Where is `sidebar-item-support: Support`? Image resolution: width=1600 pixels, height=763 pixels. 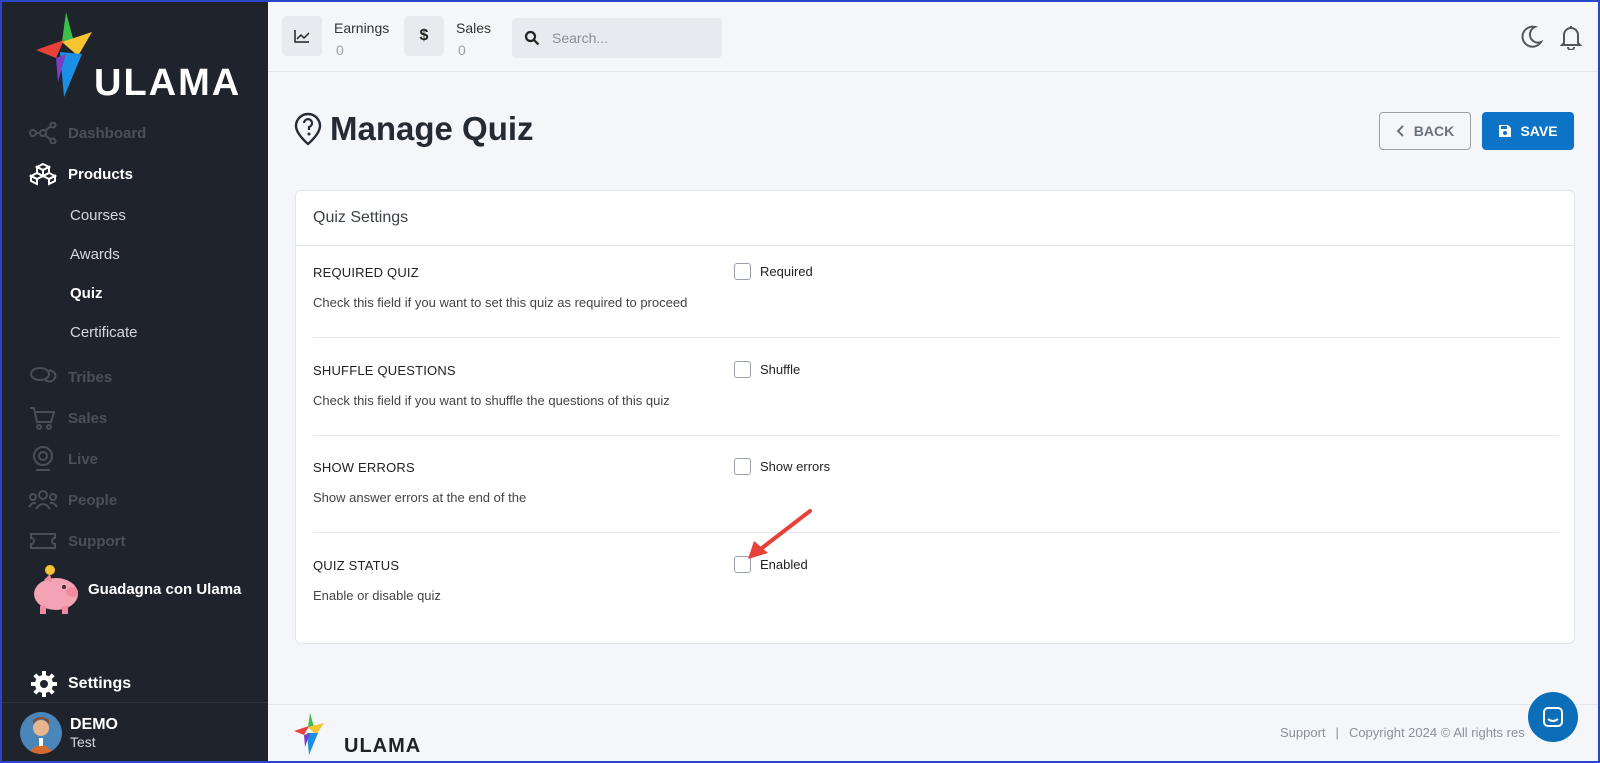
sidebar-item-support: Support is located at coordinates (77, 541).